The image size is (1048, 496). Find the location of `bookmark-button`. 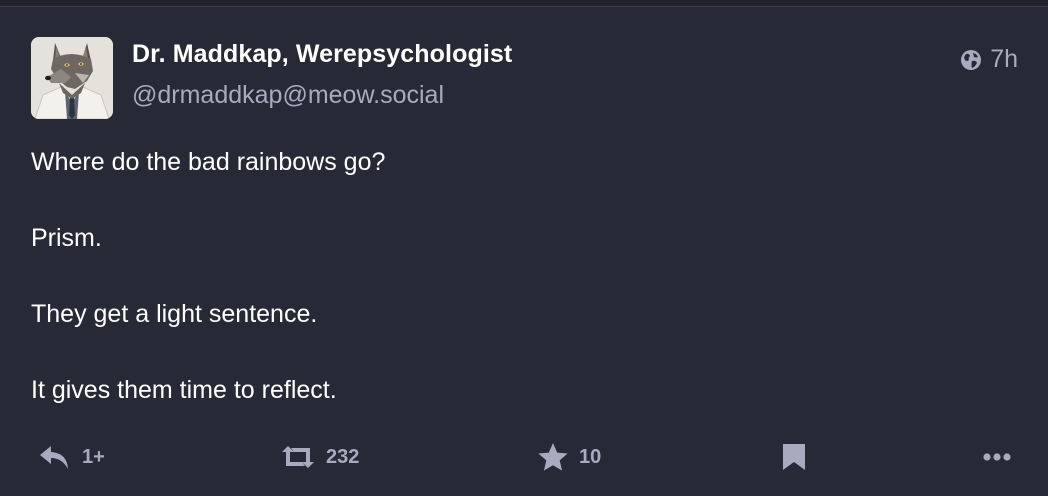

bookmark-button is located at coordinates (794, 457).